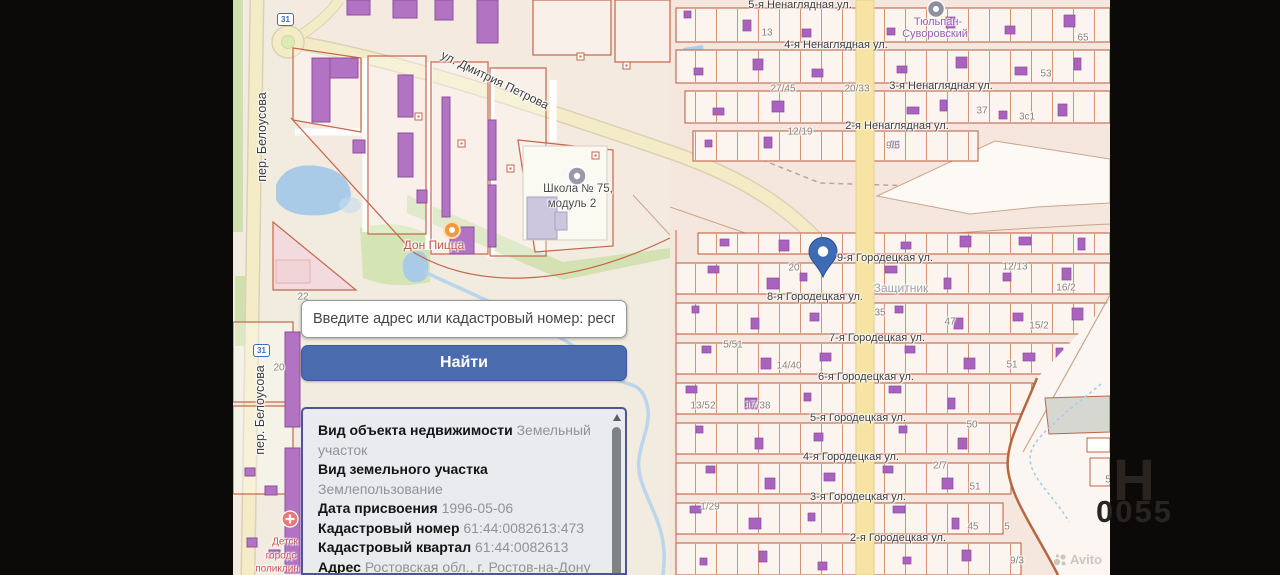 The image size is (1280, 575). I want to click on search-button: Найти, so click(464, 363).